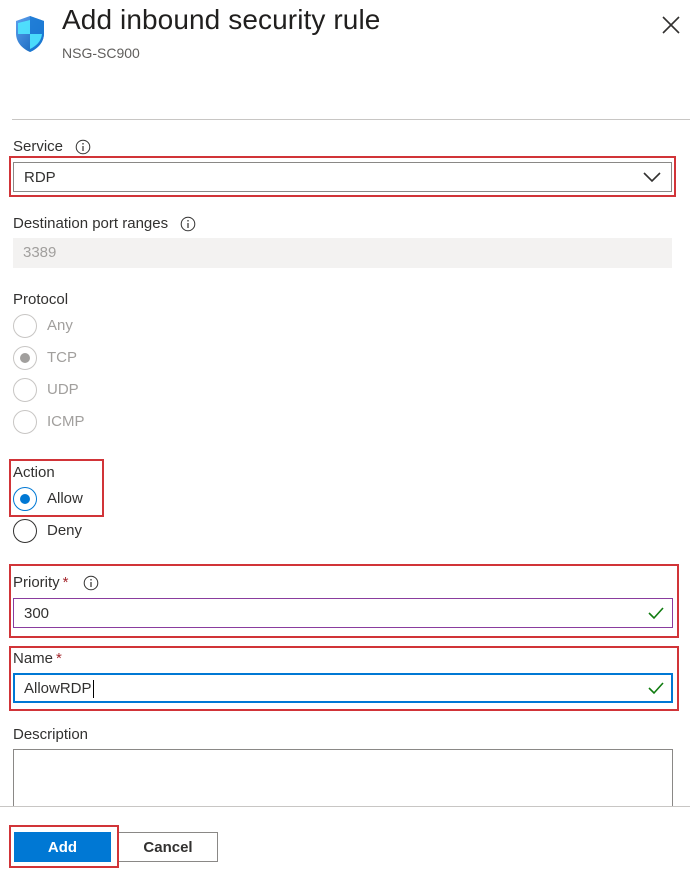 The image size is (690, 882). I want to click on description-label: Description, so click(51, 734).